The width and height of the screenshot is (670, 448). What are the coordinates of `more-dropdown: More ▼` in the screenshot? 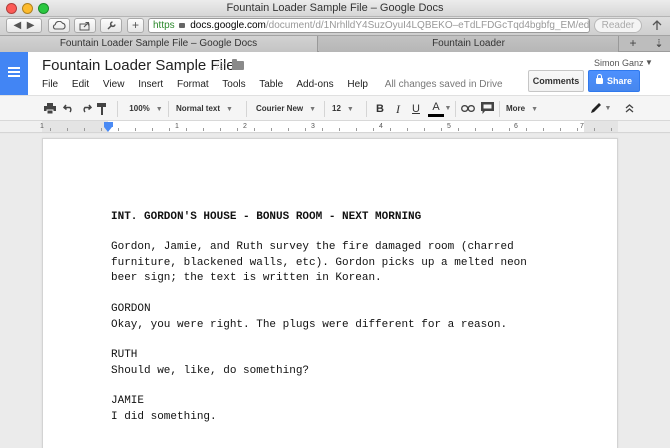 It's located at (523, 109).